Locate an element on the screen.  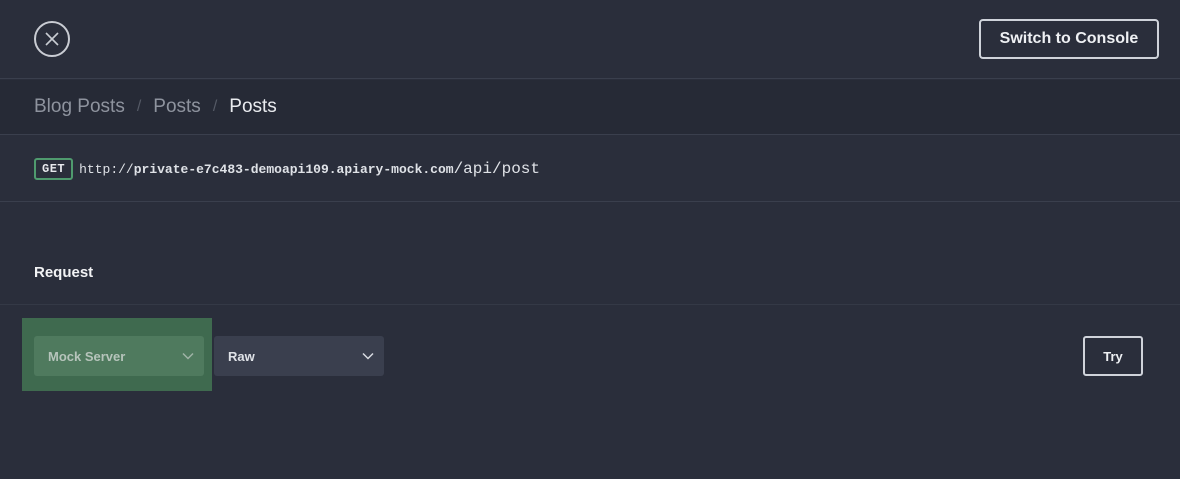
request-heading: Request is located at coordinates (64, 272).